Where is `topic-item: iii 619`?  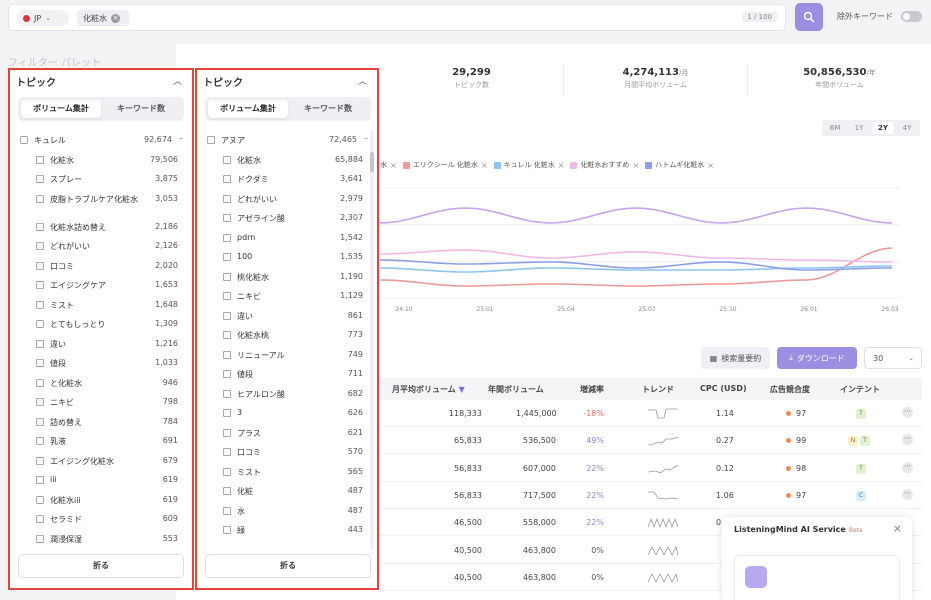
topic-item: iii 619 is located at coordinates (100, 482).